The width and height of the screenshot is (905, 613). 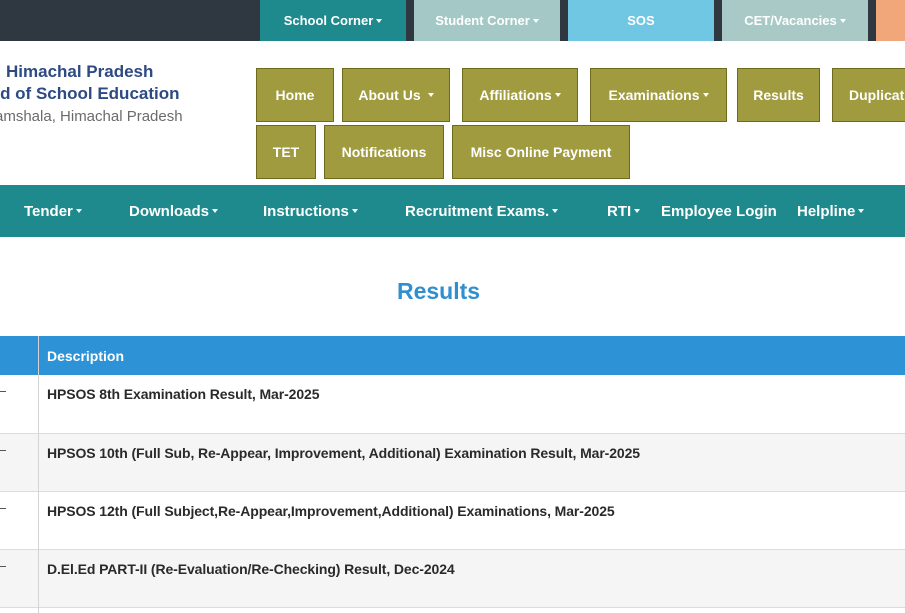 I want to click on nav-examinations-label: Examinations, so click(x=654, y=95).